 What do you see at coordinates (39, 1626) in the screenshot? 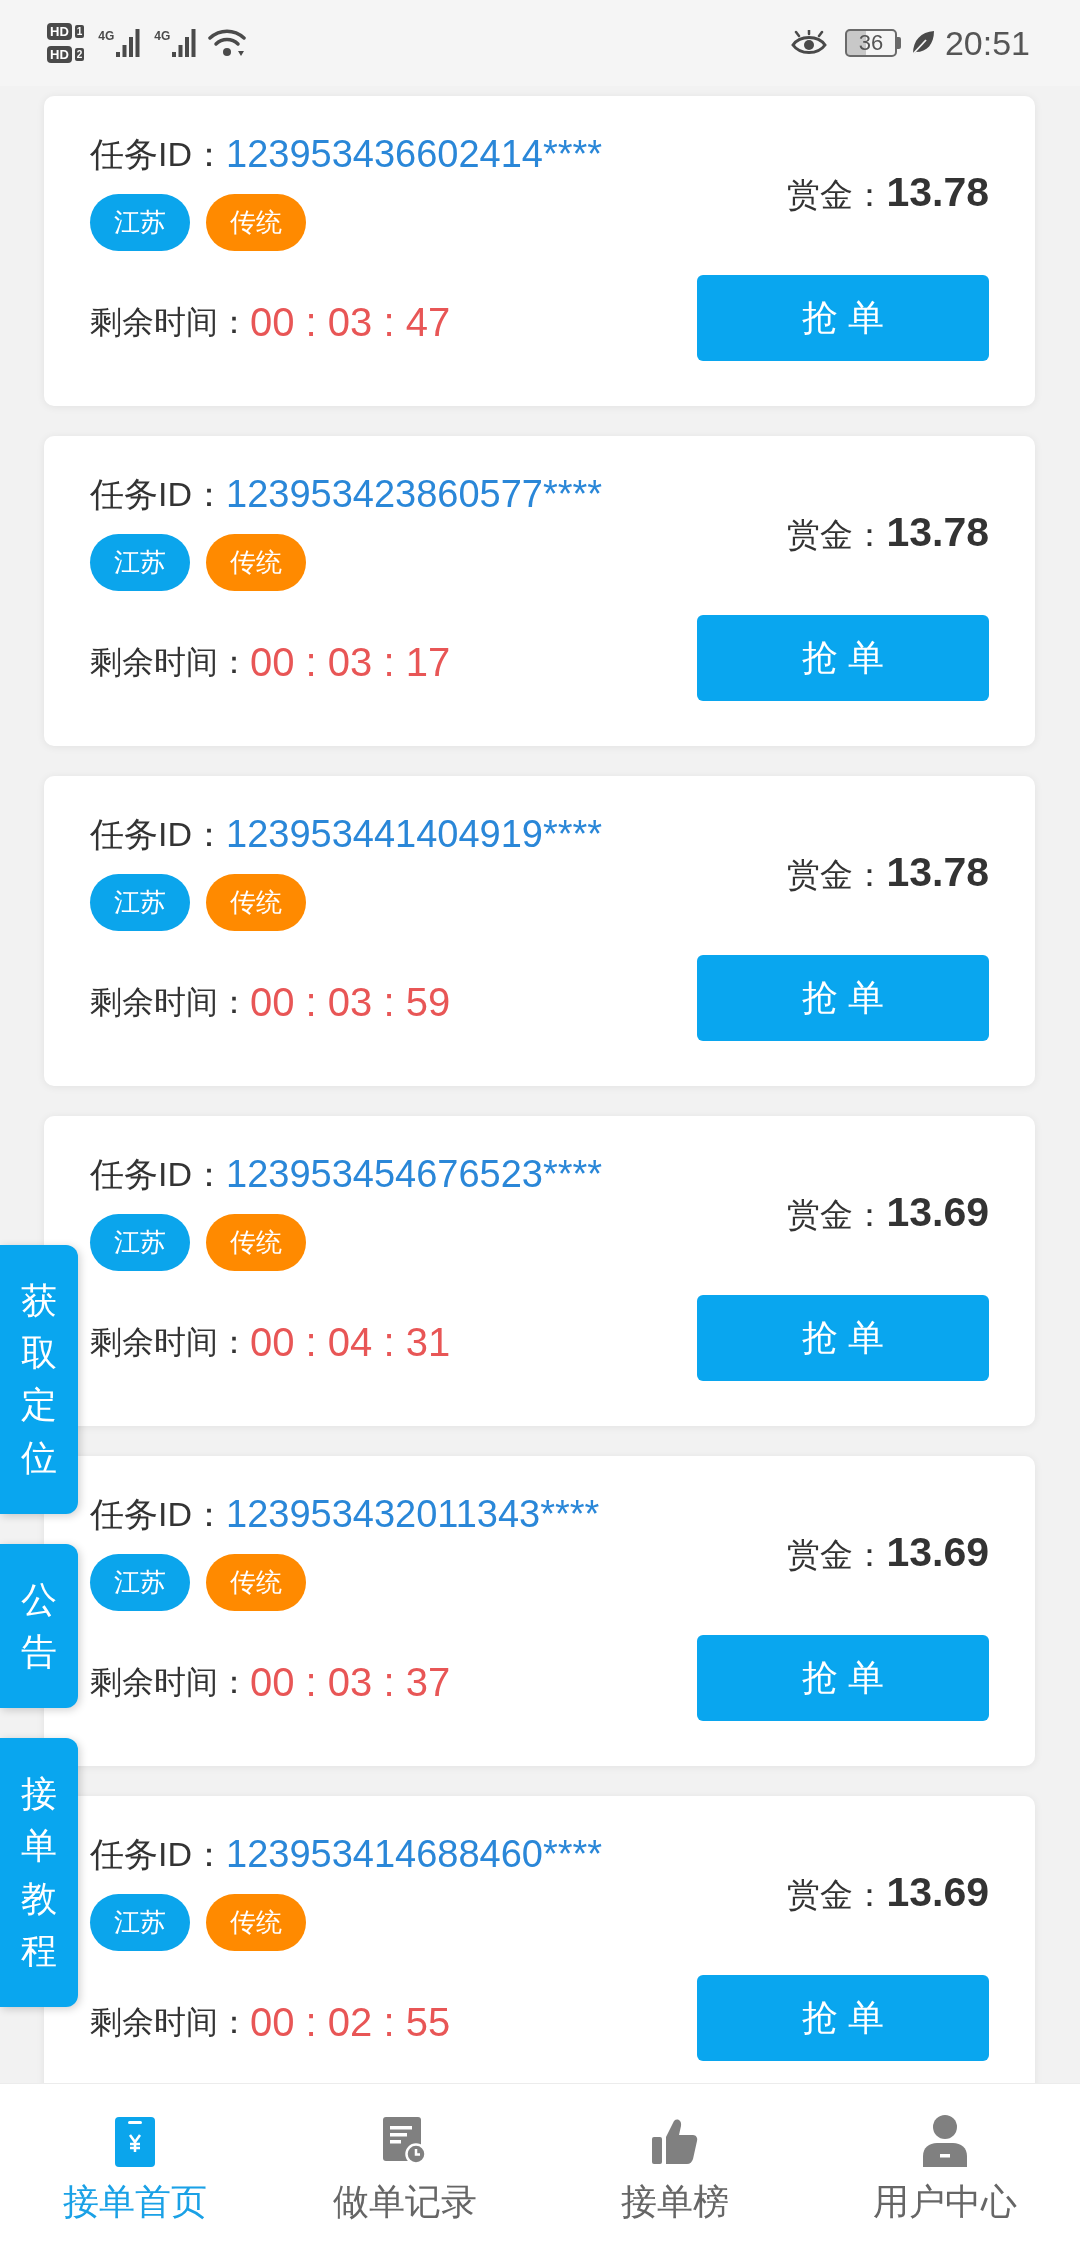
I see `side-action-button: 公告` at bounding box center [39, 1626].